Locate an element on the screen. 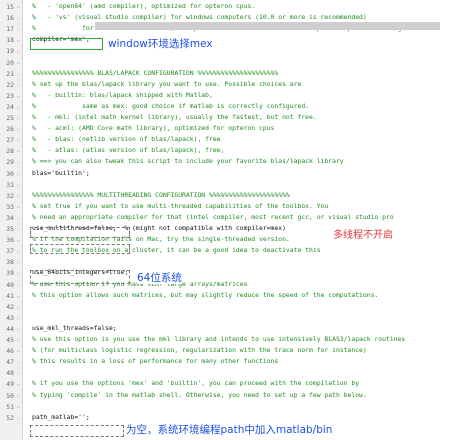 The height and width of the screenshot is (440, 474). line-number: 51 is located at coordinates (10, 406).